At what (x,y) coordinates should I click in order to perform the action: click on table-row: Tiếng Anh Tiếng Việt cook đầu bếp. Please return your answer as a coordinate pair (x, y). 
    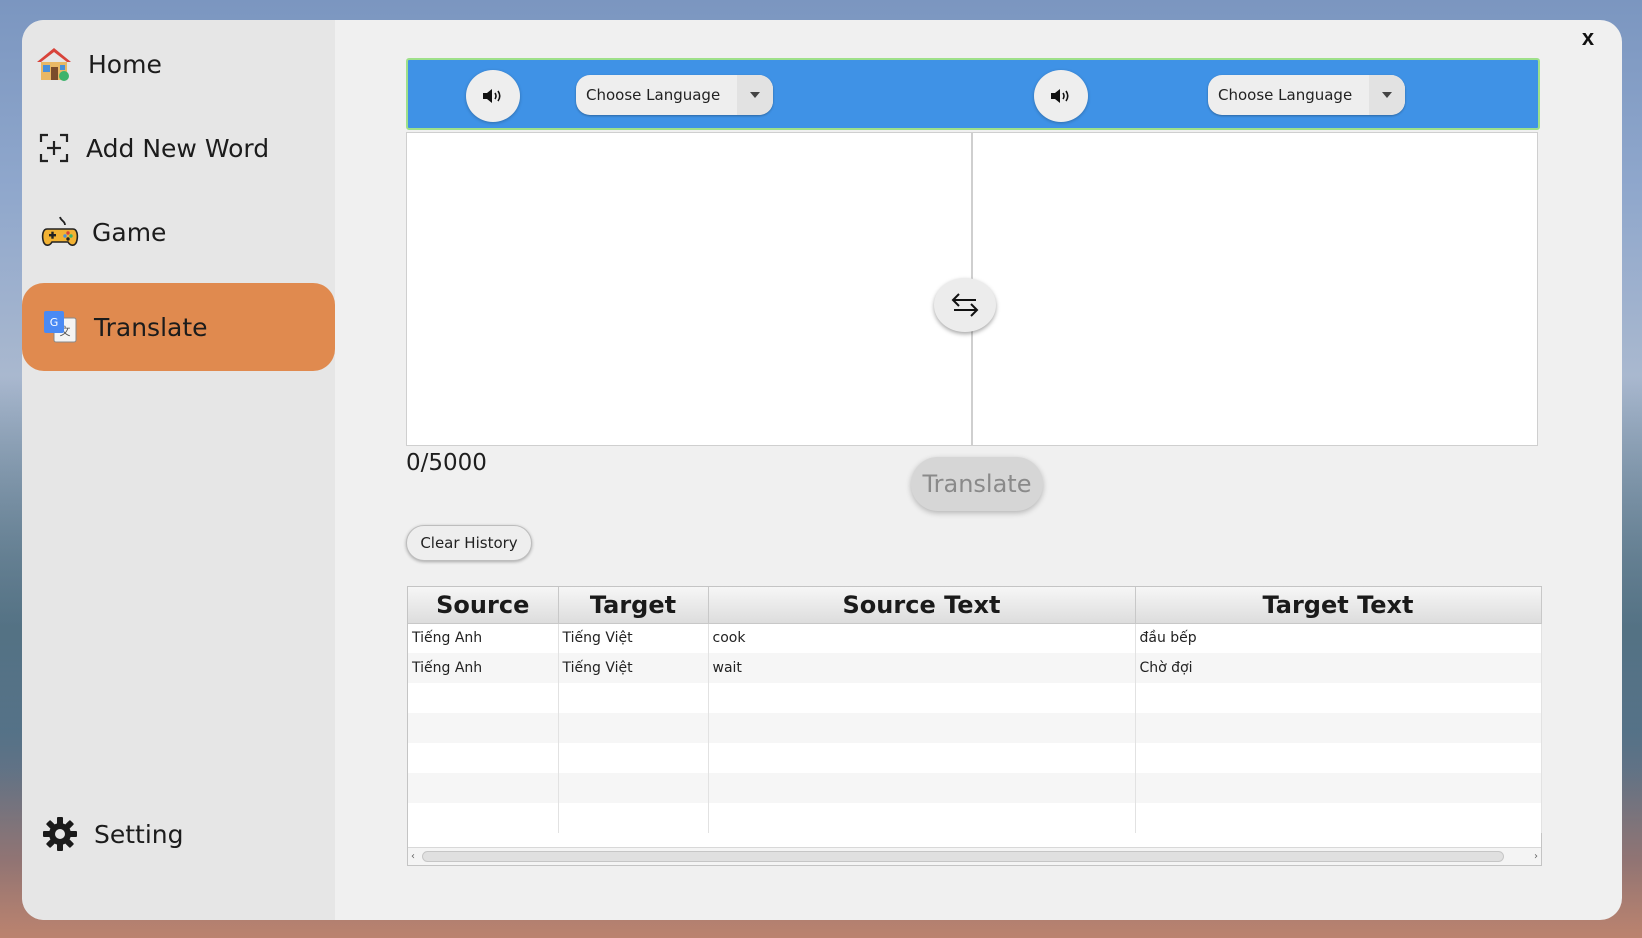
    Looking at the image, I should click on (975, 638).